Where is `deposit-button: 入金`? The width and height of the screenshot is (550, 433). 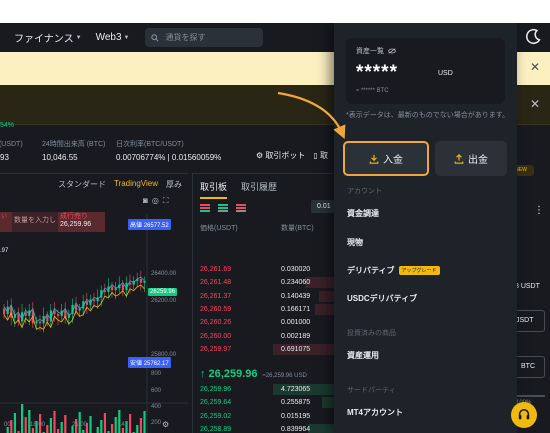 deposit-button: 入金 is located at coordinates (386, 158).